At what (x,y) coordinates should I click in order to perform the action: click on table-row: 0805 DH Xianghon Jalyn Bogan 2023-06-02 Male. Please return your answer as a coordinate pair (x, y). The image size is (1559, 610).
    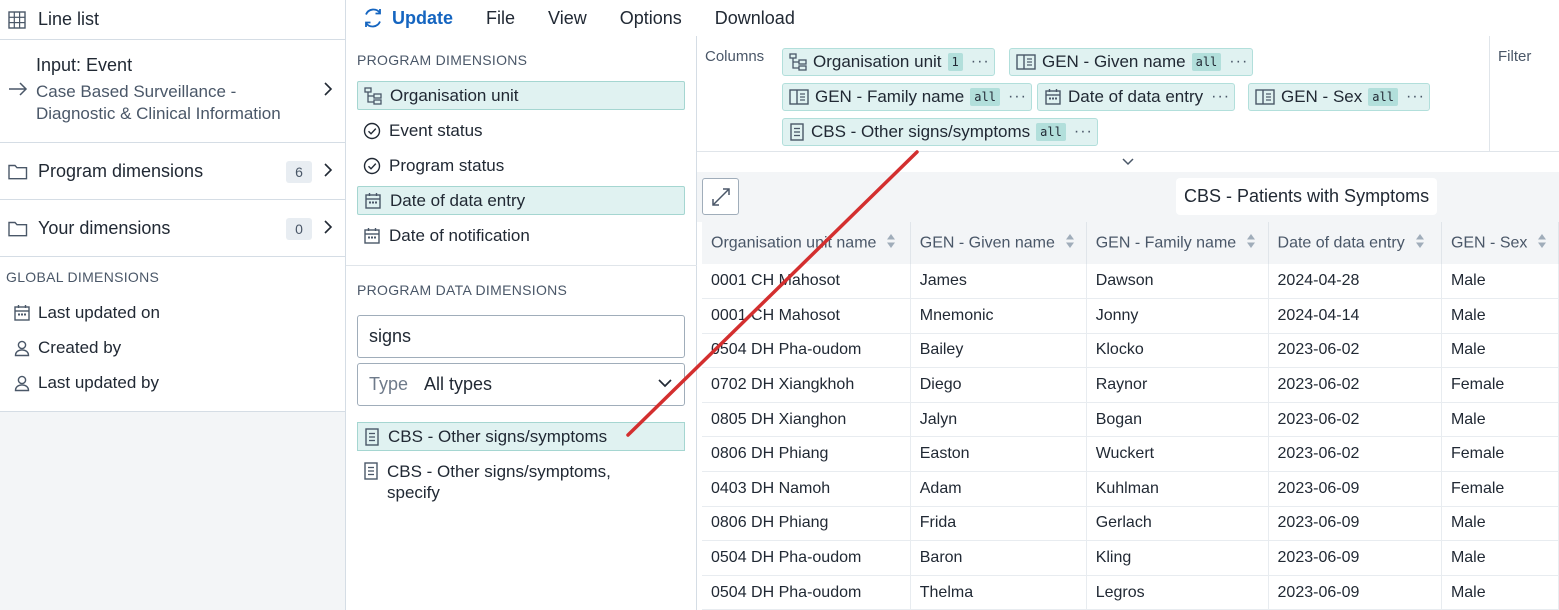
    Looking at the image, I should click on (1130, 420).